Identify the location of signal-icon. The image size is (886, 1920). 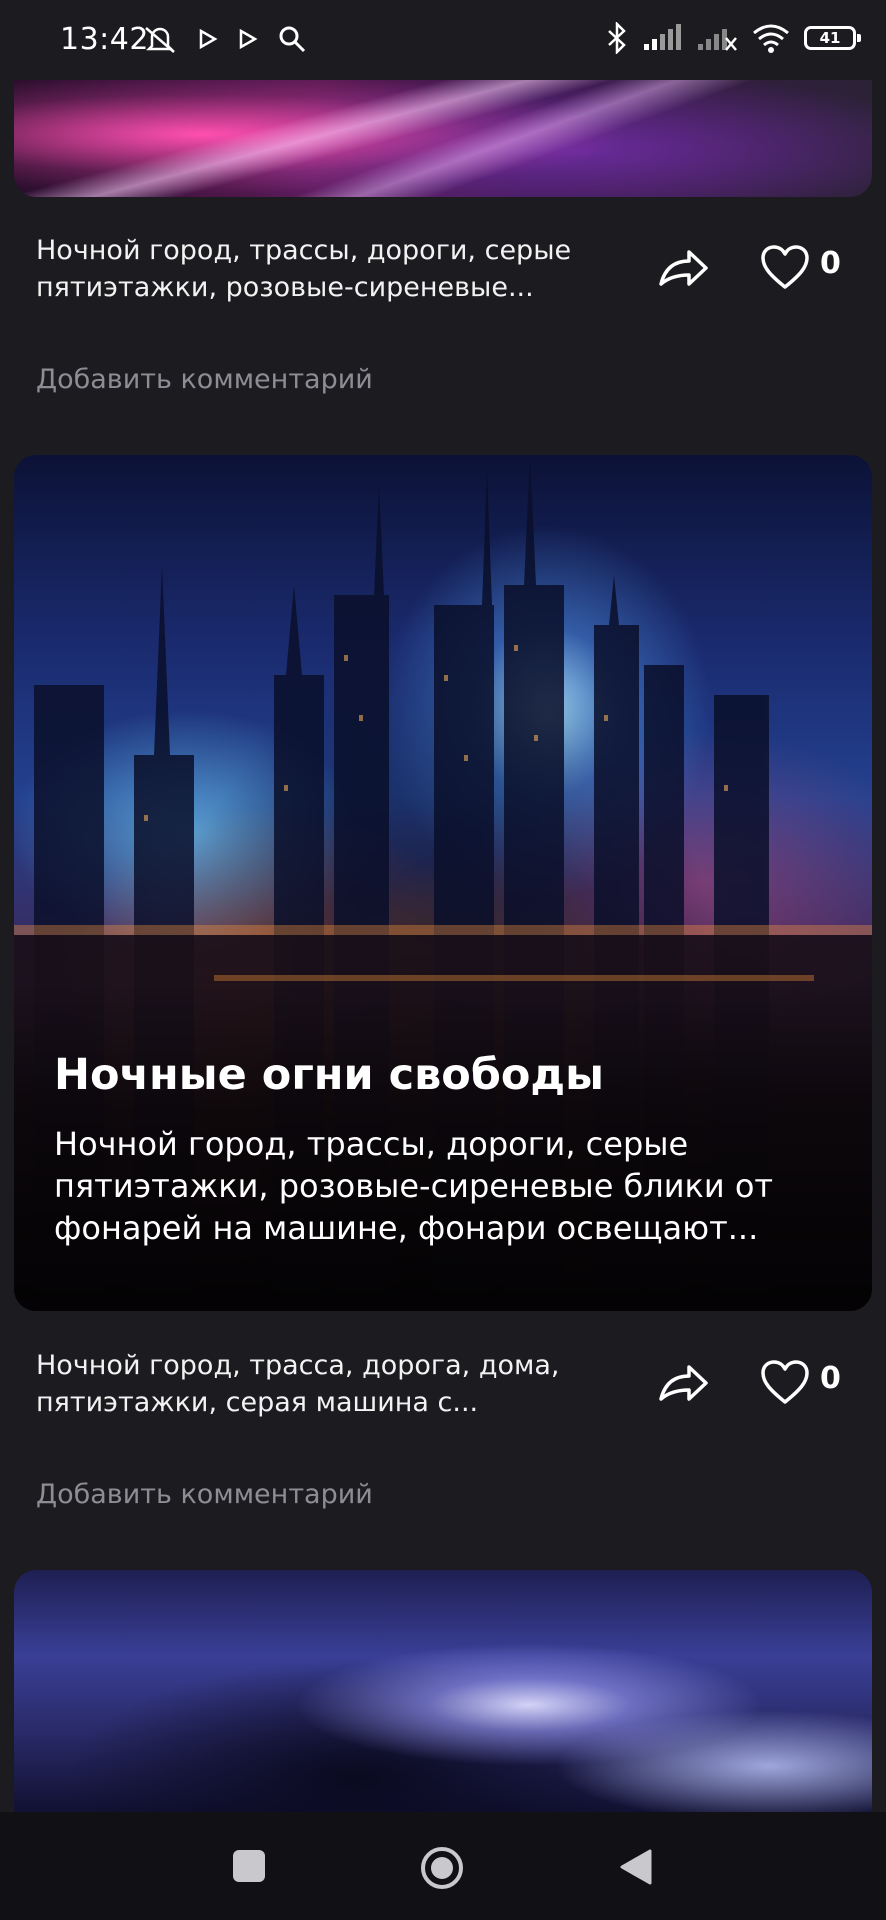
(662, 37).